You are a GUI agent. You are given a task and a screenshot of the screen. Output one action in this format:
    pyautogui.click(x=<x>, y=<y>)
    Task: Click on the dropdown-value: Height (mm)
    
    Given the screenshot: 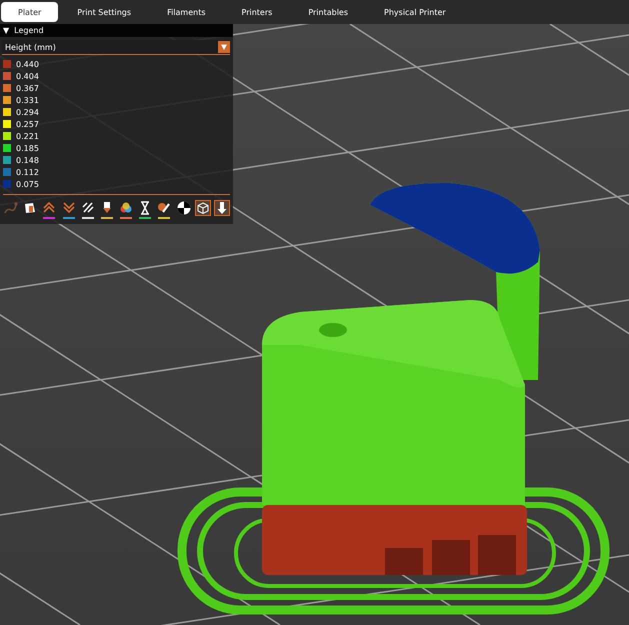 What is the action you would take?
    pyautogui.click(x=30, y=47)
    